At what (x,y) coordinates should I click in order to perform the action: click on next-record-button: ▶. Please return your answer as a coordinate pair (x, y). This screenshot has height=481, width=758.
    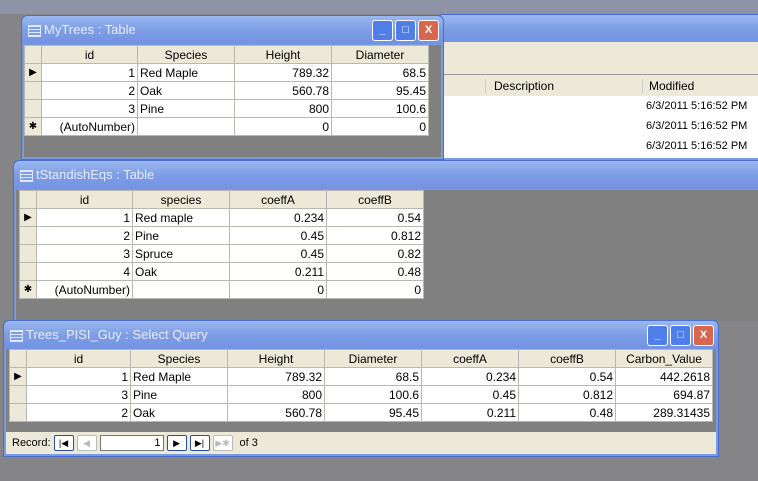
    Looking at the image, I should click on (176, 443).